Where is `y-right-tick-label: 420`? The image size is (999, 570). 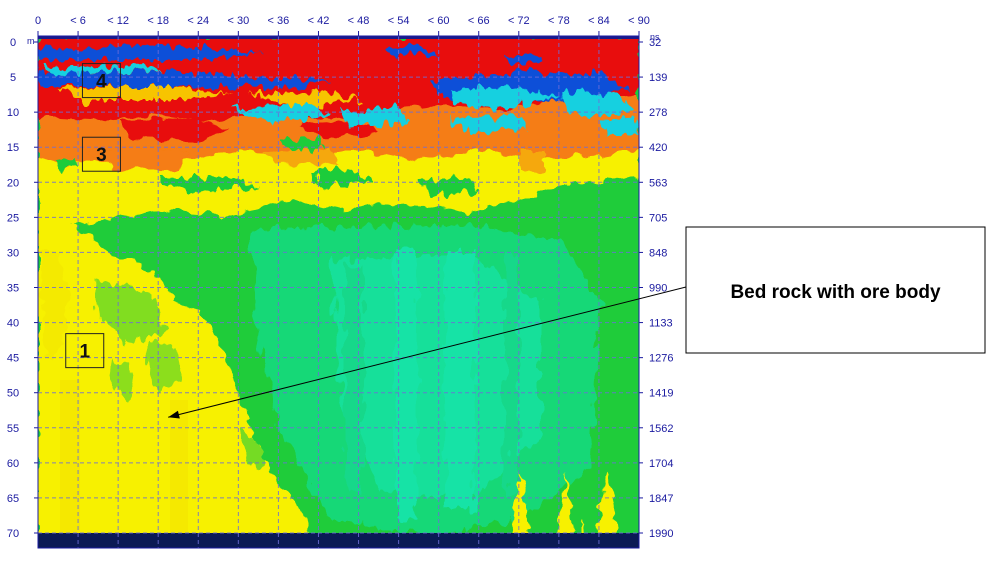 y-right-tick-label: 420 is located at coordinates (658, 148).